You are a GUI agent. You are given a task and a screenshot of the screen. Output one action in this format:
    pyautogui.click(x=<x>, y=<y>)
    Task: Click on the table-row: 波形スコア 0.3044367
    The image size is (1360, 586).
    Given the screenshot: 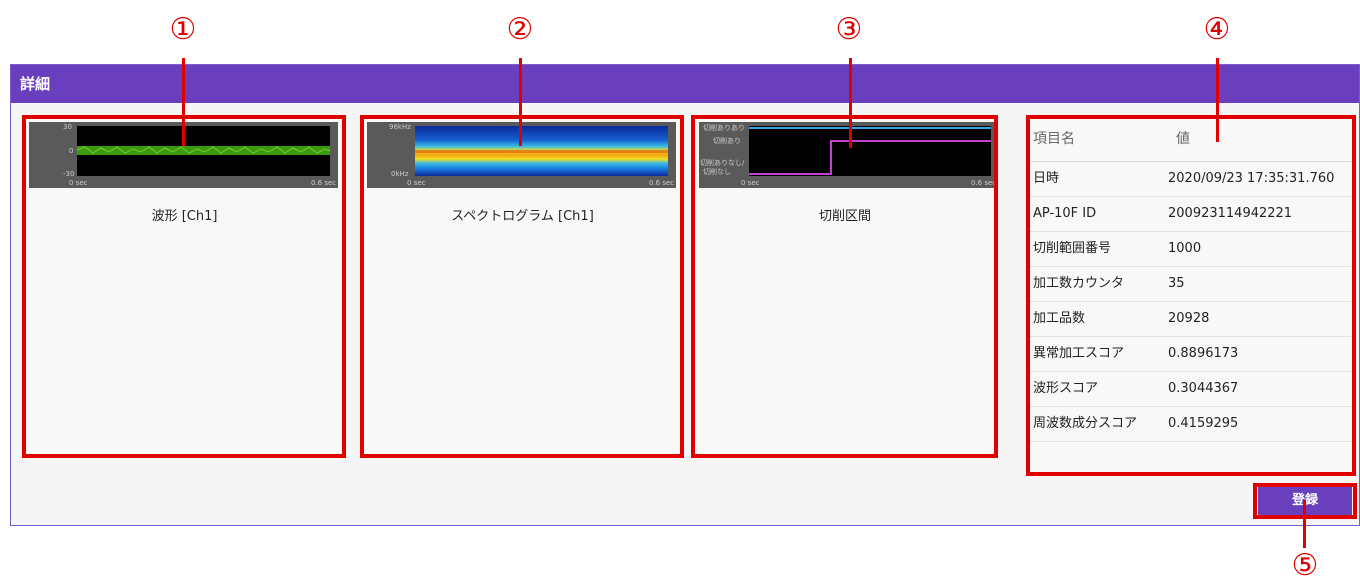 What is the action you would take?
    pyautogui.click(x=1192, y=389)
    